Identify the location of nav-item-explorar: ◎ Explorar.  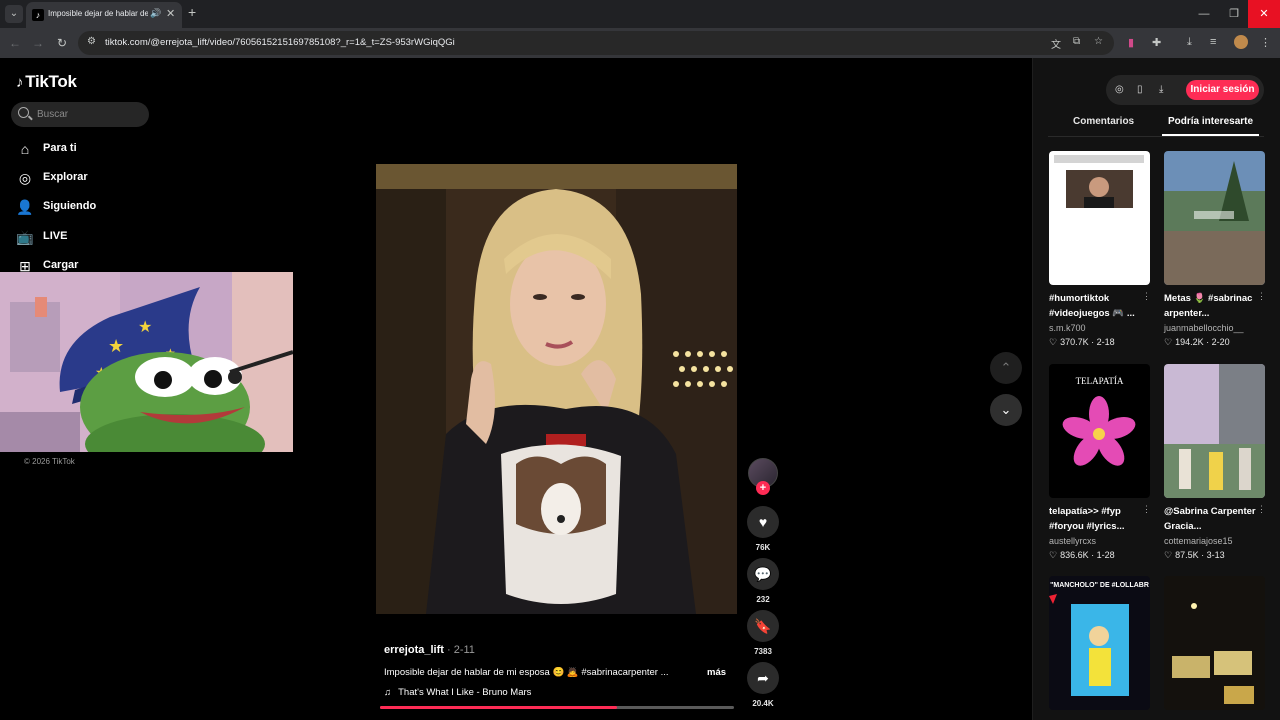
(76, 178).